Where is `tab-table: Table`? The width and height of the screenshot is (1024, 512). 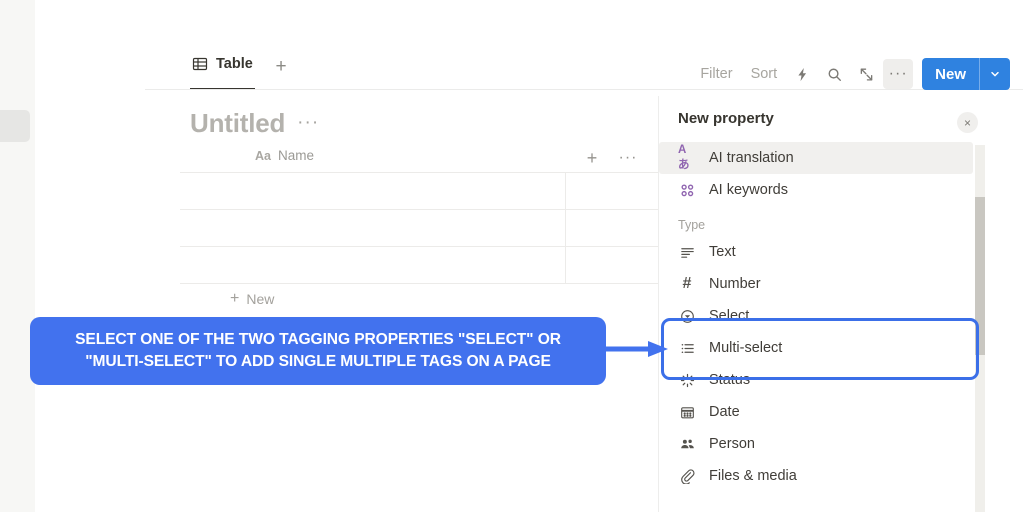 tab-table: Table is located at coordinates (222, 69).